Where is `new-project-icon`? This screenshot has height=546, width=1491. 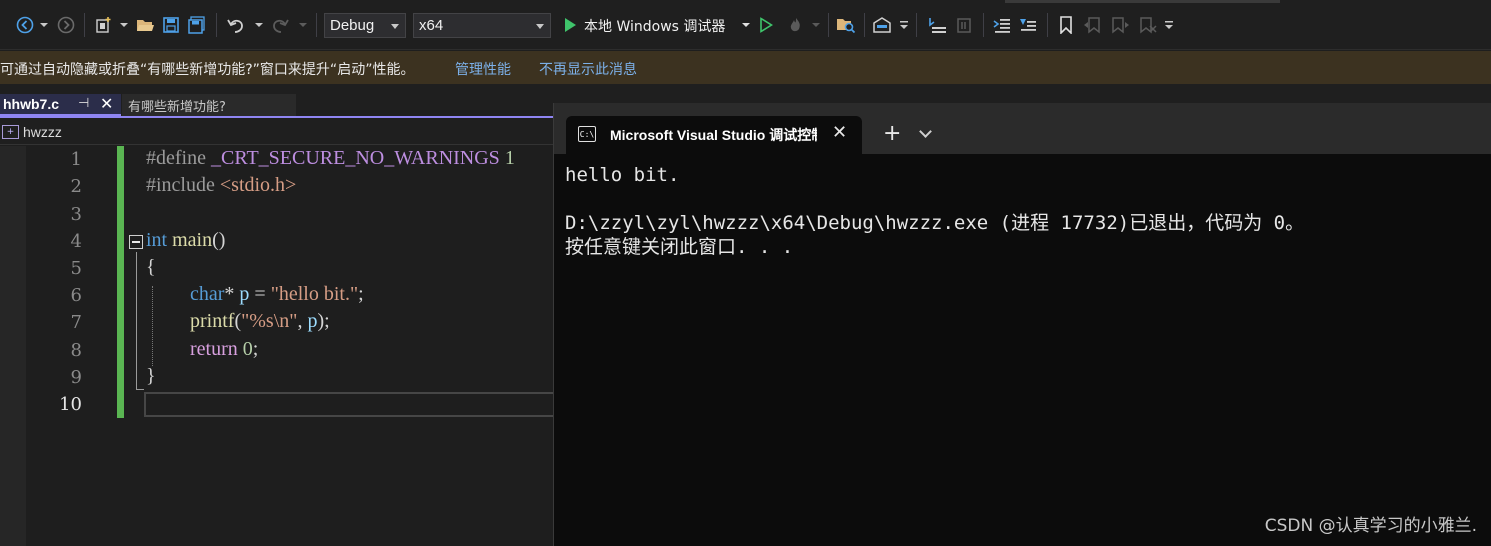
new-project-icon is located at coordinates (104, 25).